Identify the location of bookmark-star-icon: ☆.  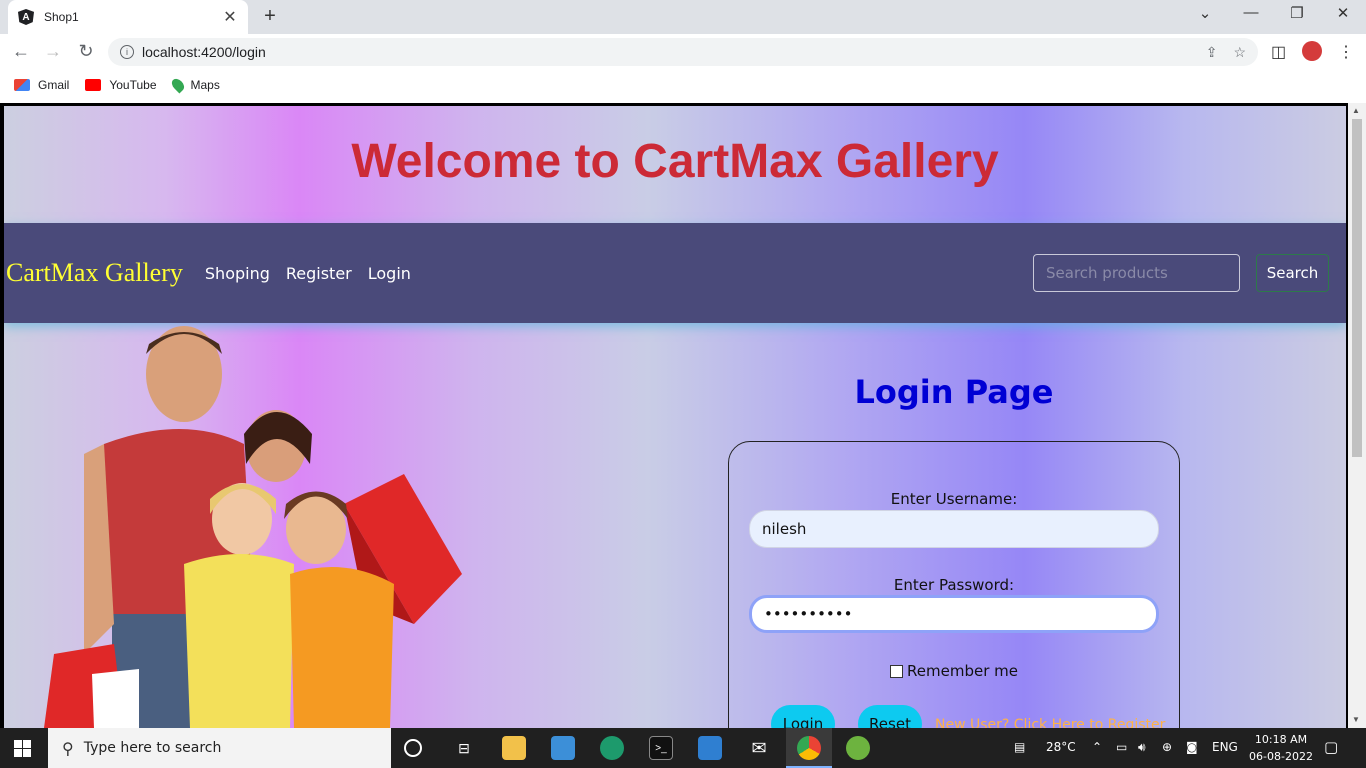
(1239, 52).